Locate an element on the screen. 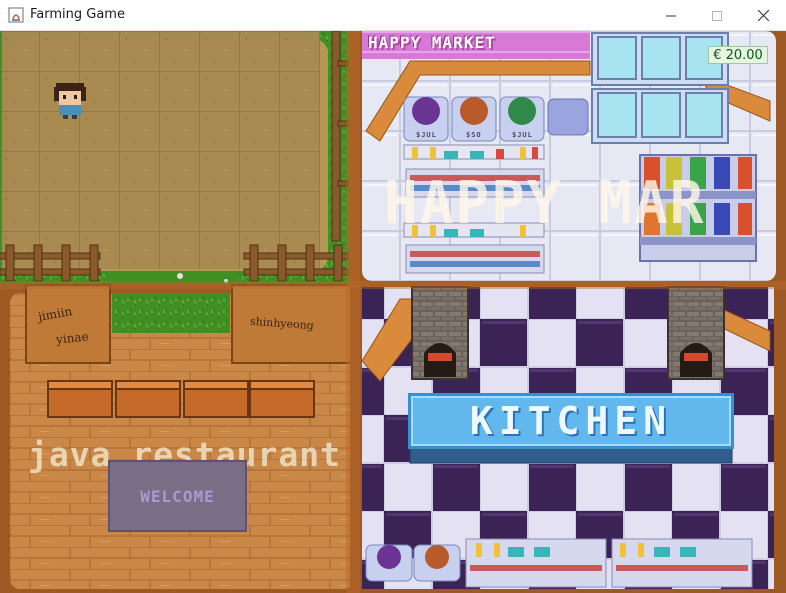 This screenshot has width=786, height=593. kitchen-sign: KITCHEN is located at coordinates (571, 421).